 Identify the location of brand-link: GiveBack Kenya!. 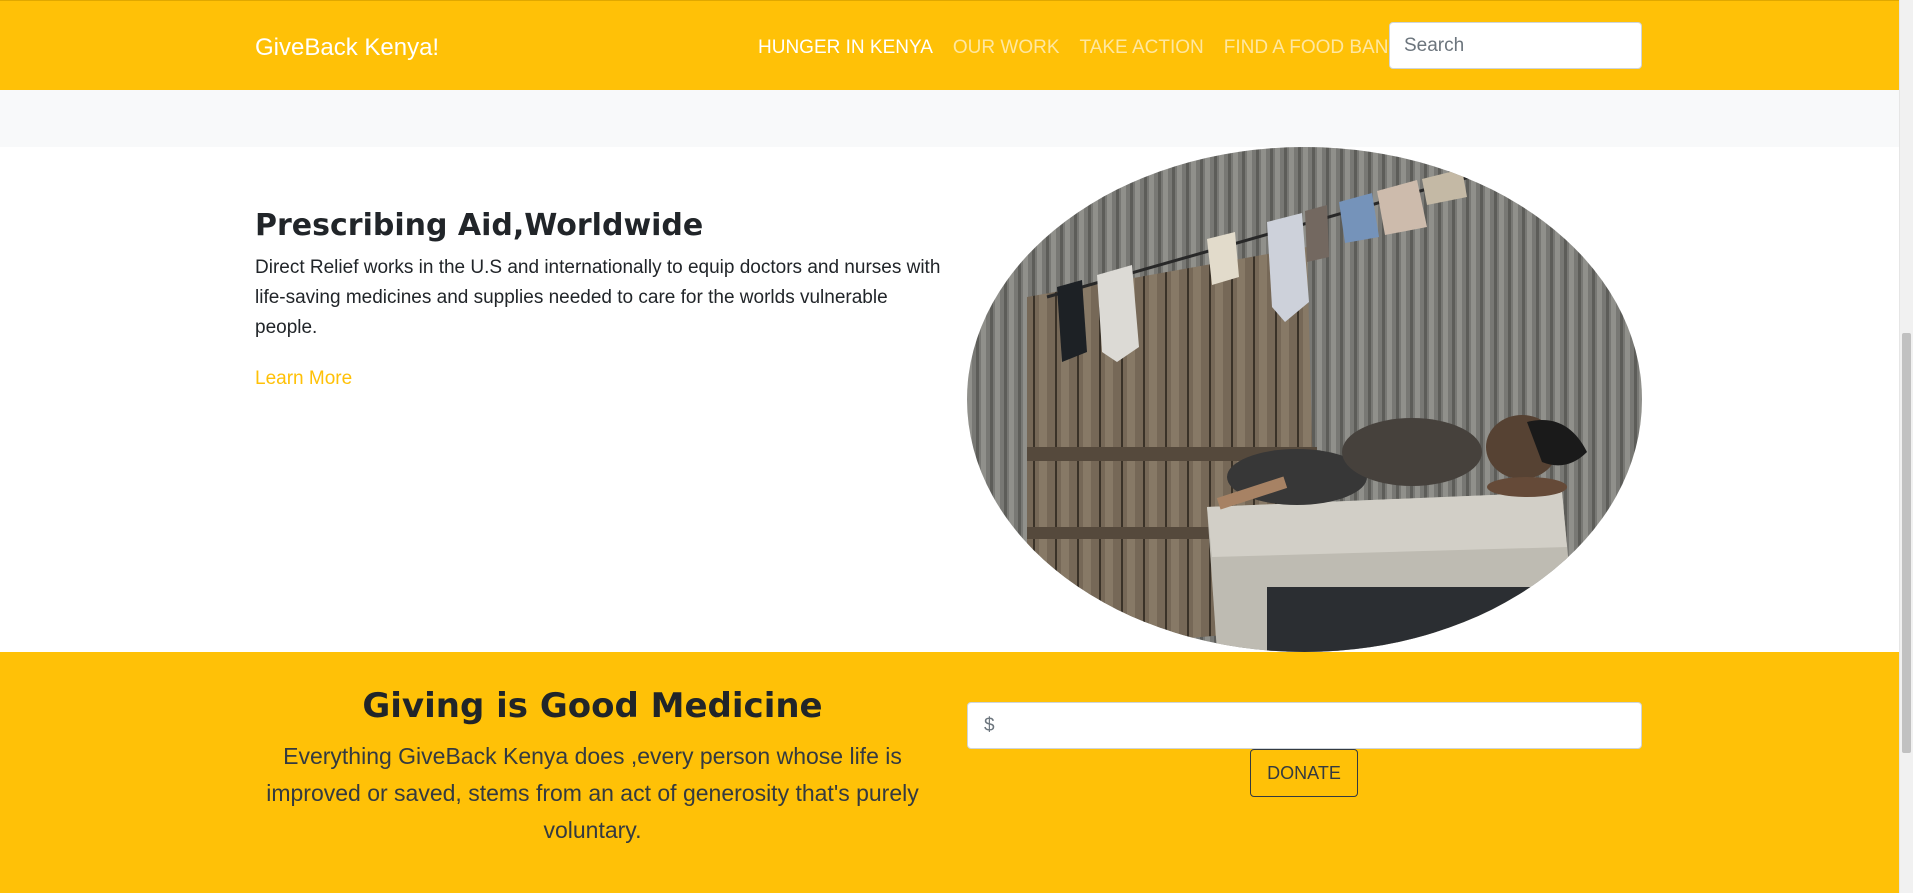
(347, 48).